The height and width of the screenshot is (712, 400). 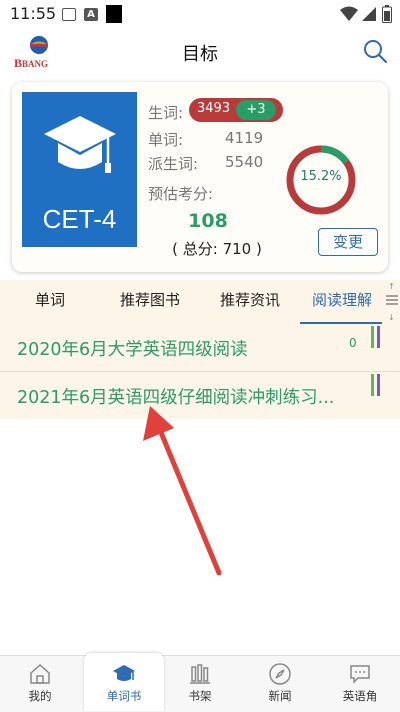 I want to click on nav-label: 书架, so click(x=200, y=696).